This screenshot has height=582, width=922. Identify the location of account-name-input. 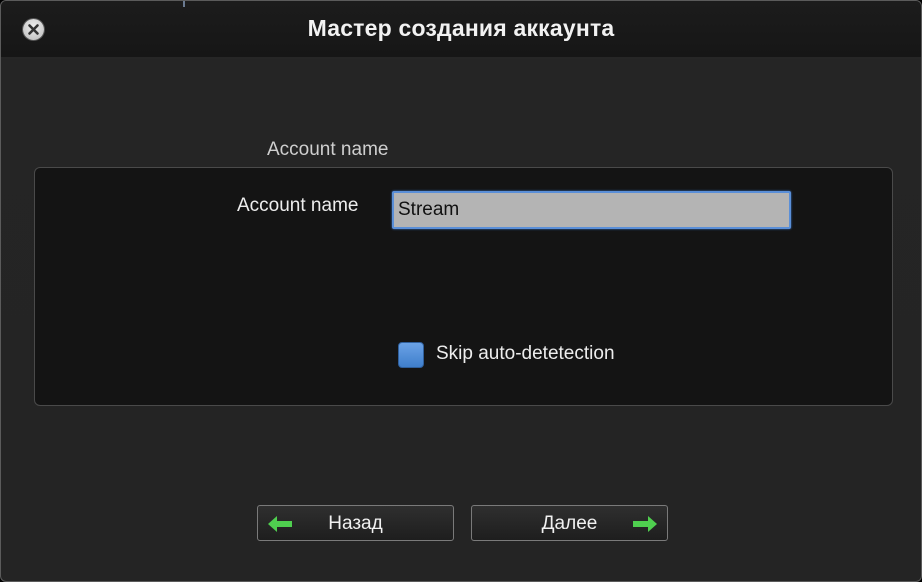
(591, 210).